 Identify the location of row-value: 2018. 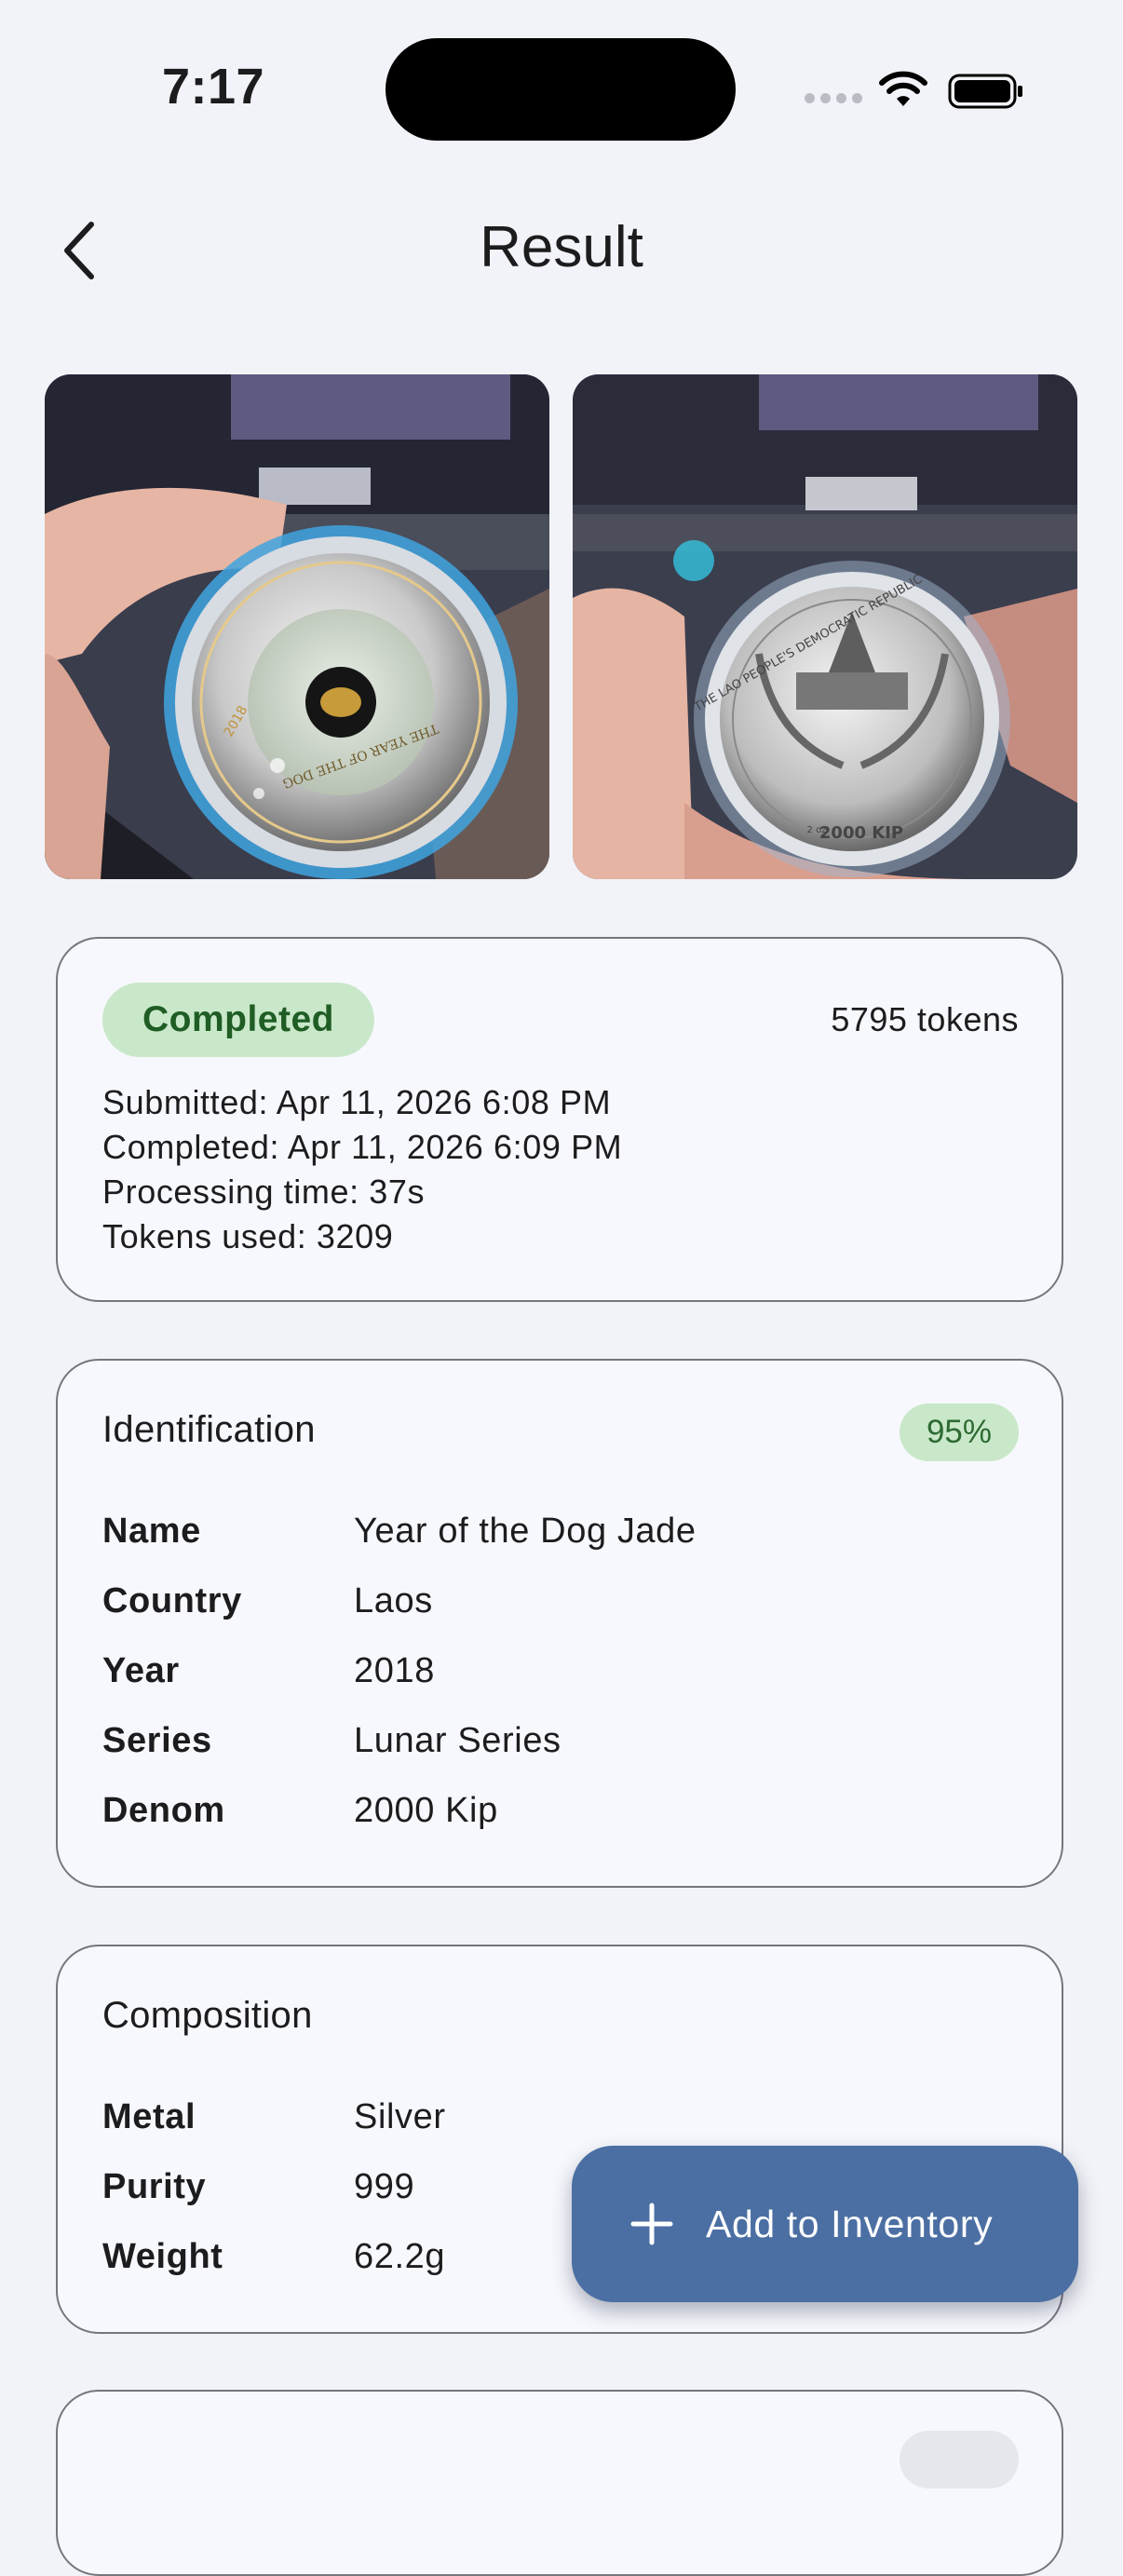
(394, 1670).